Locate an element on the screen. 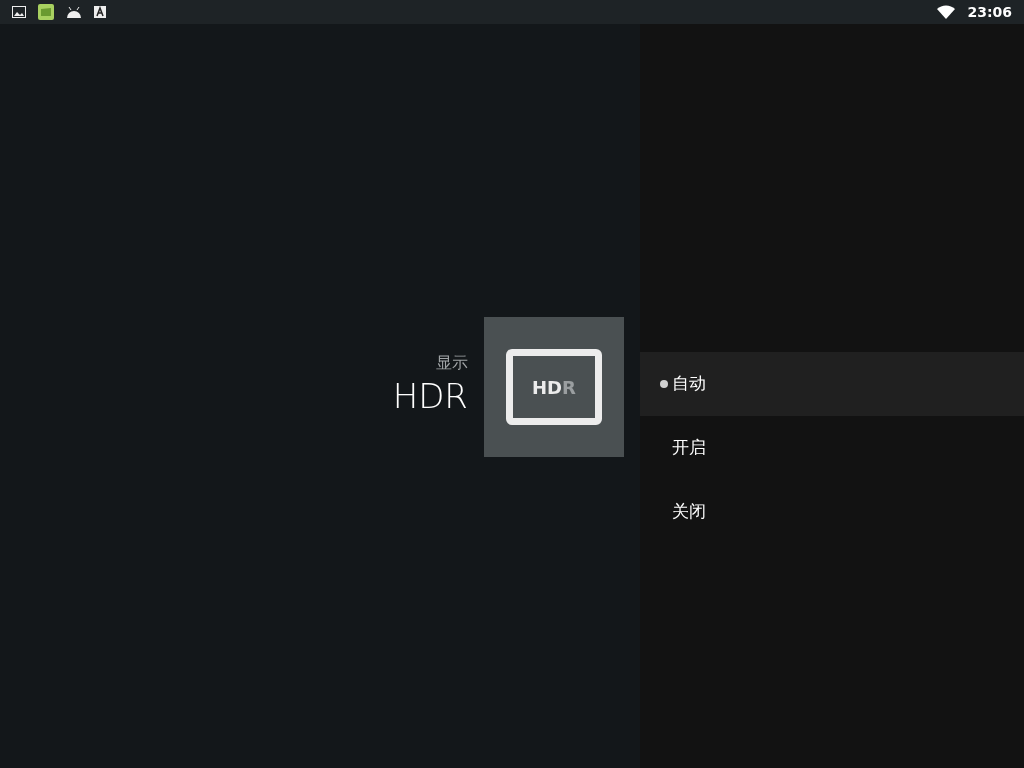  option-item: 自动 is located at coordinates (832, 384).